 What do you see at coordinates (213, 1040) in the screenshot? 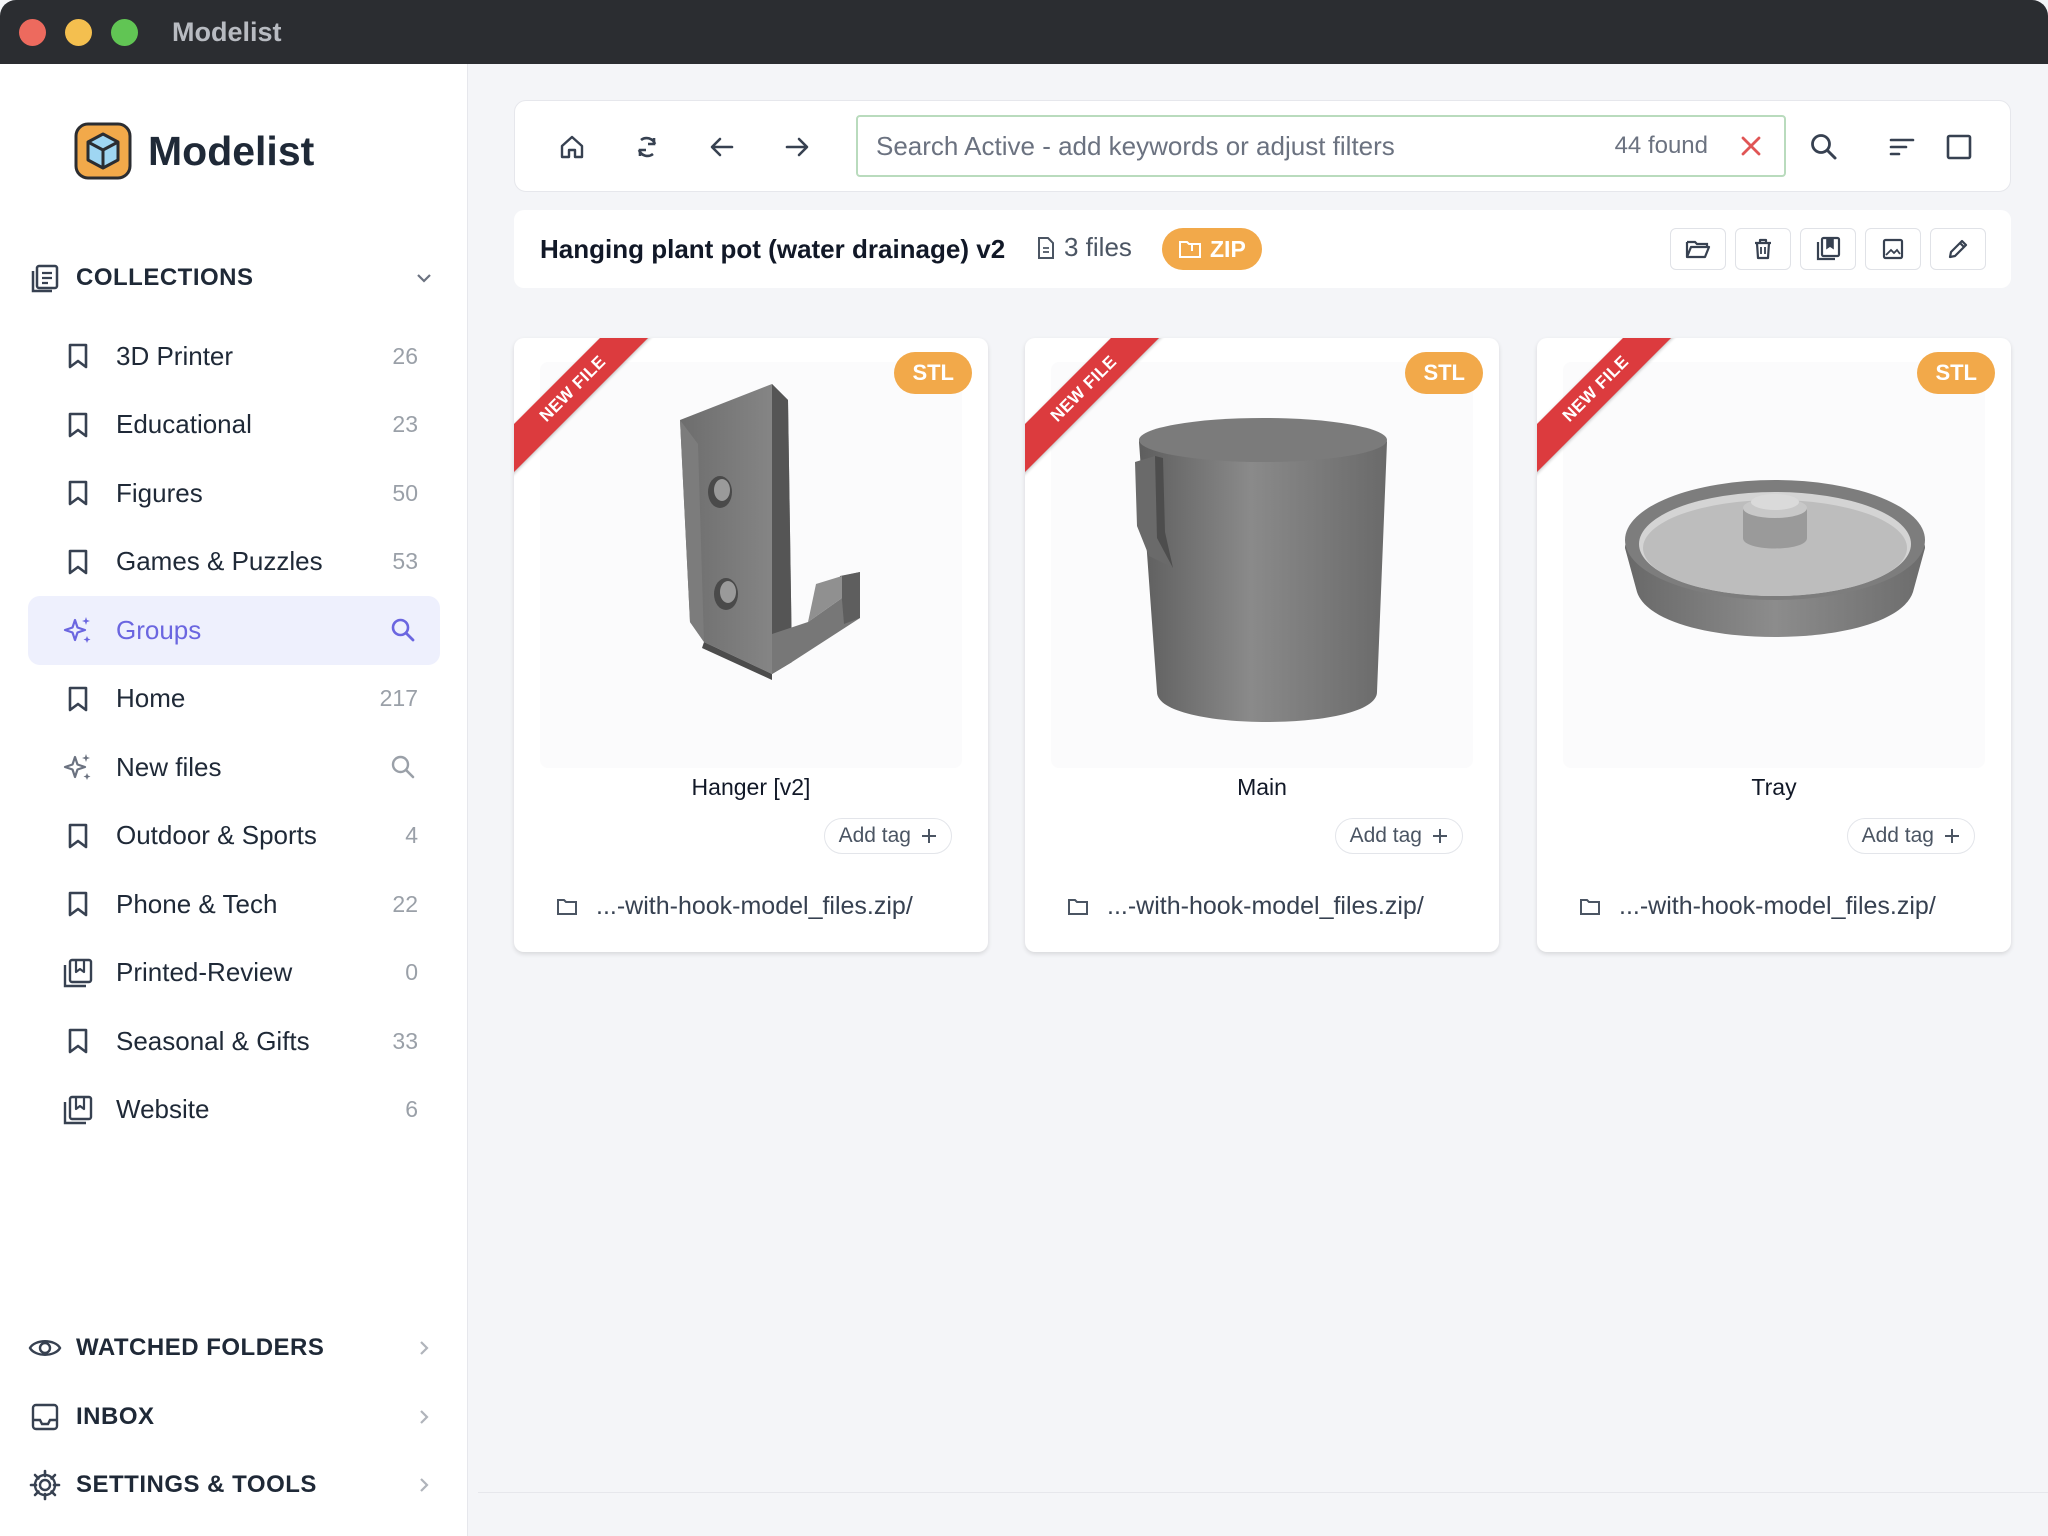
I see `sidebar-item-label: Seasonal & Gifts` at bounding box center [213, 1040].